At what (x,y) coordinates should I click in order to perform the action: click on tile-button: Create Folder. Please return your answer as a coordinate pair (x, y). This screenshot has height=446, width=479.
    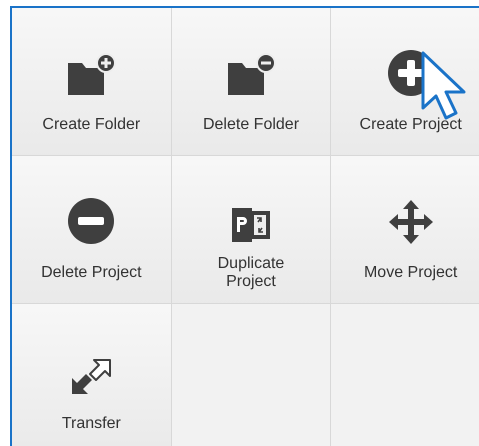
    Looking at the image, I should click on (91, 81).